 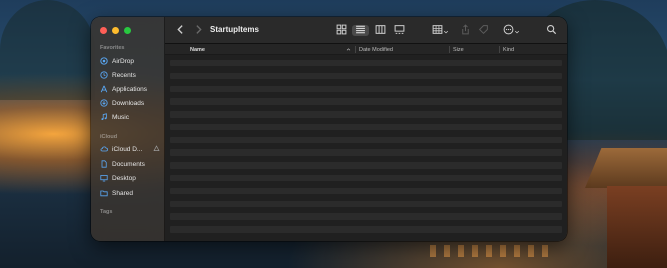 I want to click on wallpaper-foliage, so click(x=47, y=50).